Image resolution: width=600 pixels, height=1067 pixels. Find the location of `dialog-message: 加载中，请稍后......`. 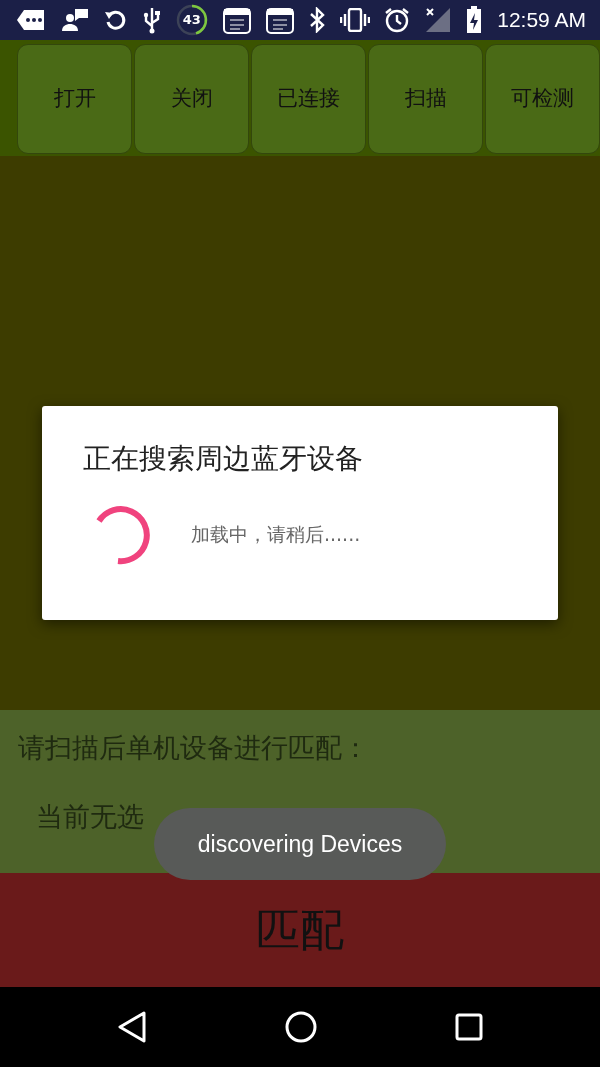

dialog-message: 加载中，请稍后...... is located at coordinates (276, 535).